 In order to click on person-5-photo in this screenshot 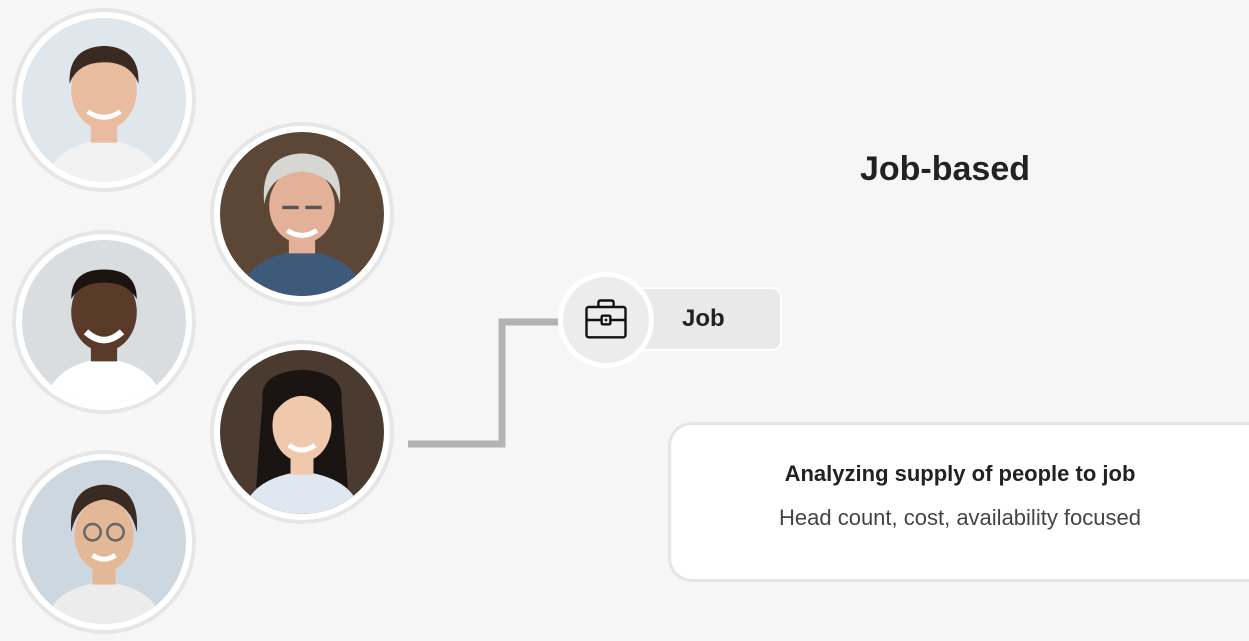, I will do `click(104, 542)`.